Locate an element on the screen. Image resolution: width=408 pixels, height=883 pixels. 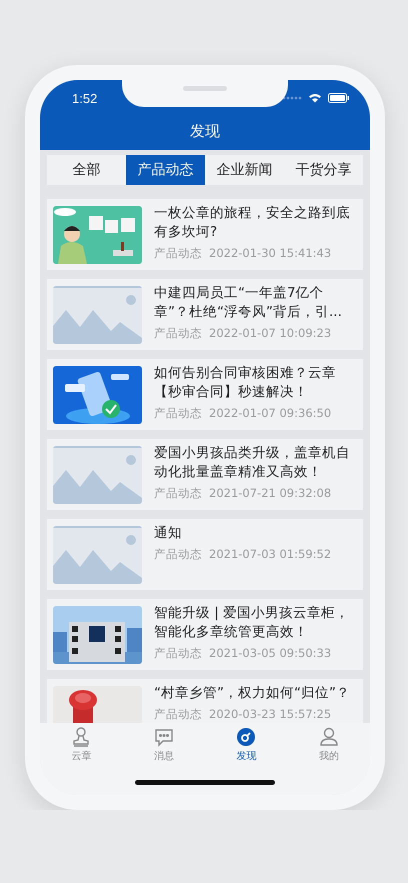
article-card: 中建四局员工“一年盖7亿个章”？杜绝“浮夸风”背后，引... 产品动态 2022-01-07 10:09:23 is located at coordinates (205, 314).